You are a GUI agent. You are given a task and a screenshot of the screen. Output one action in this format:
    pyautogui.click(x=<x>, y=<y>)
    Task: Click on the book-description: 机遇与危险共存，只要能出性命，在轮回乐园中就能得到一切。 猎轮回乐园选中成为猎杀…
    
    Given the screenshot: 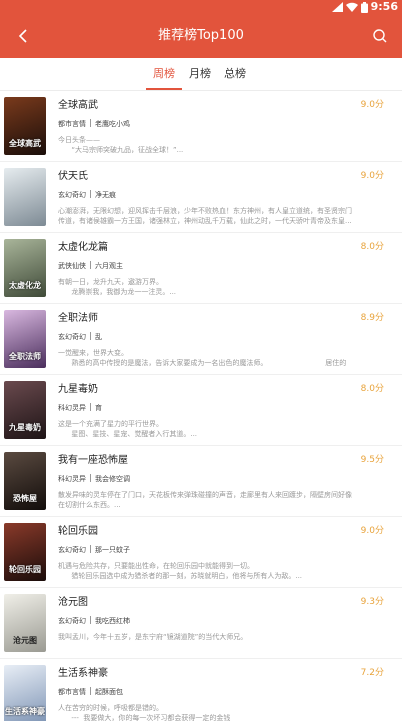 What is the action you would take?
    pyautogui.click(x=180, y=571)
    